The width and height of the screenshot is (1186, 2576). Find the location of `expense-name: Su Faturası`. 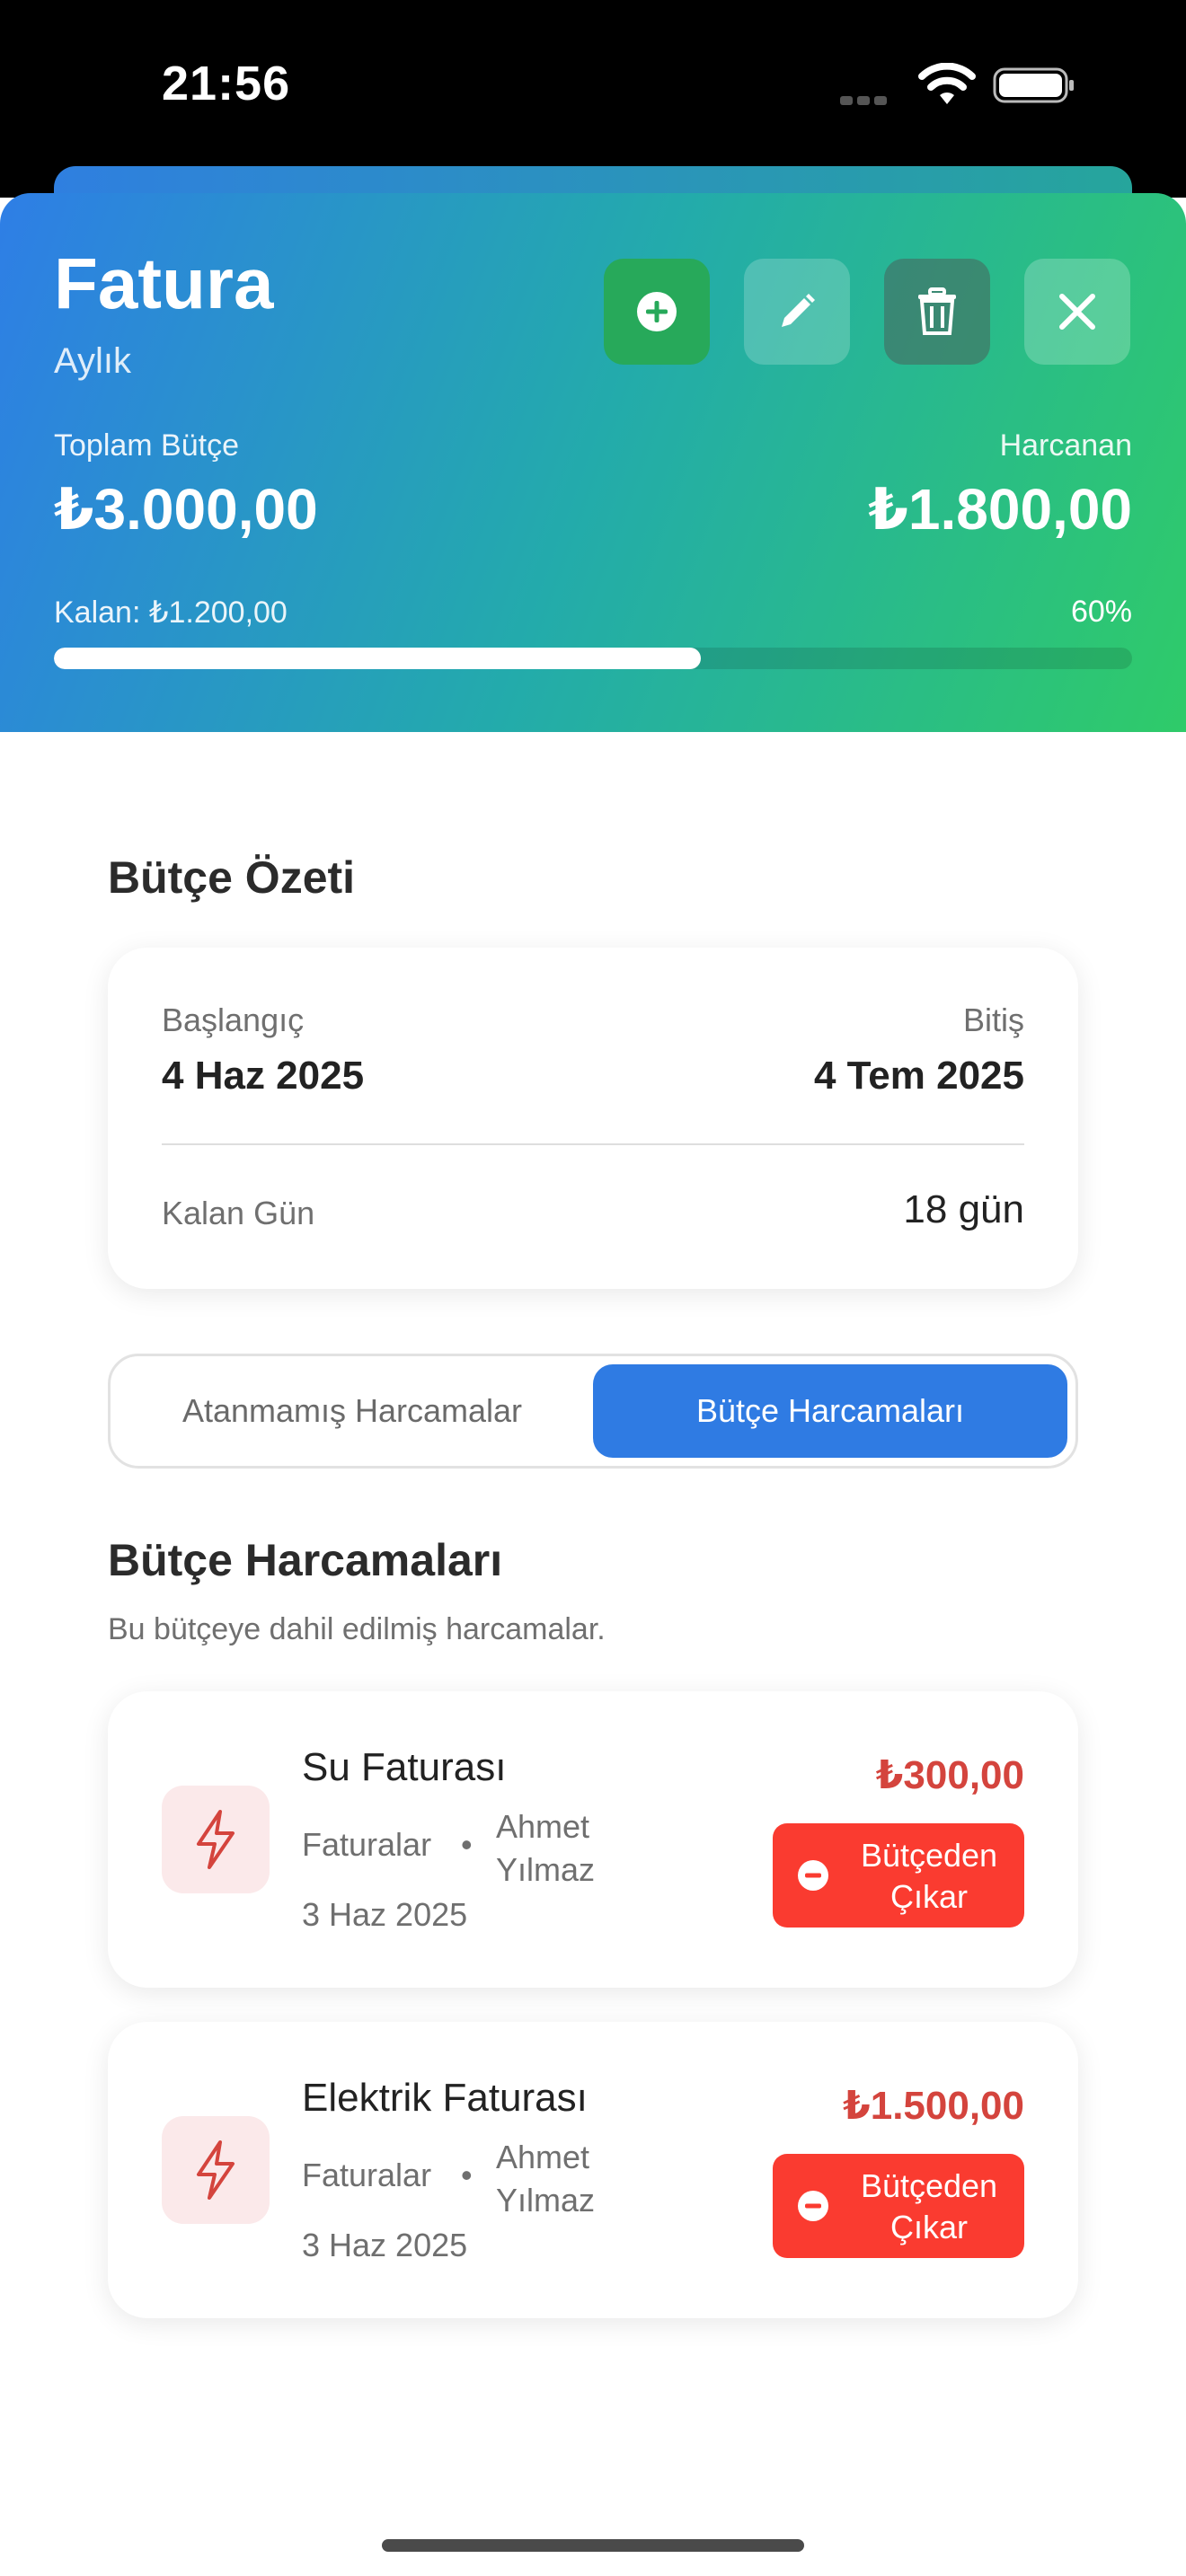

expense-name: Su Faturası is located at coordinates (404, 1767).